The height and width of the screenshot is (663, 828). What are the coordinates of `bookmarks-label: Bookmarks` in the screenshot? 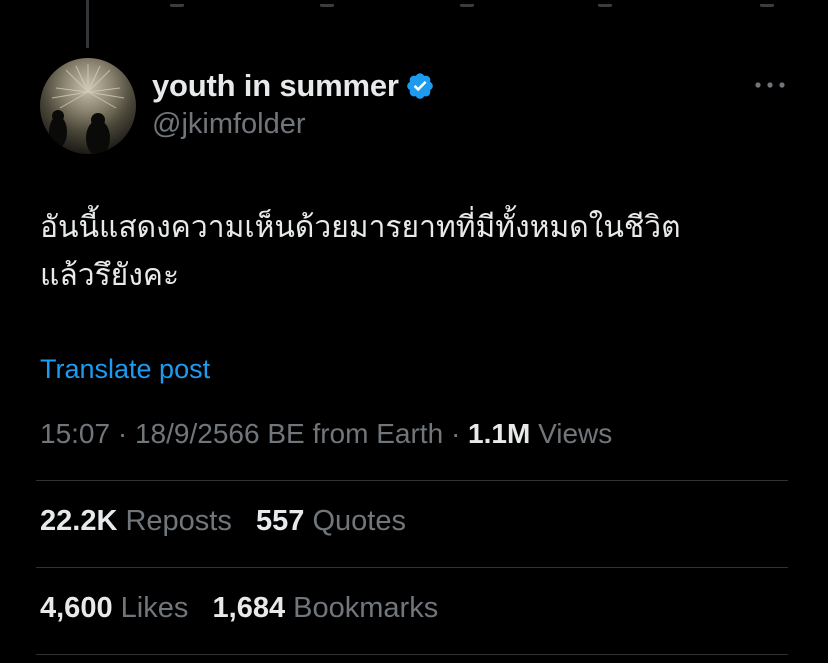 It's located at (366, 608).